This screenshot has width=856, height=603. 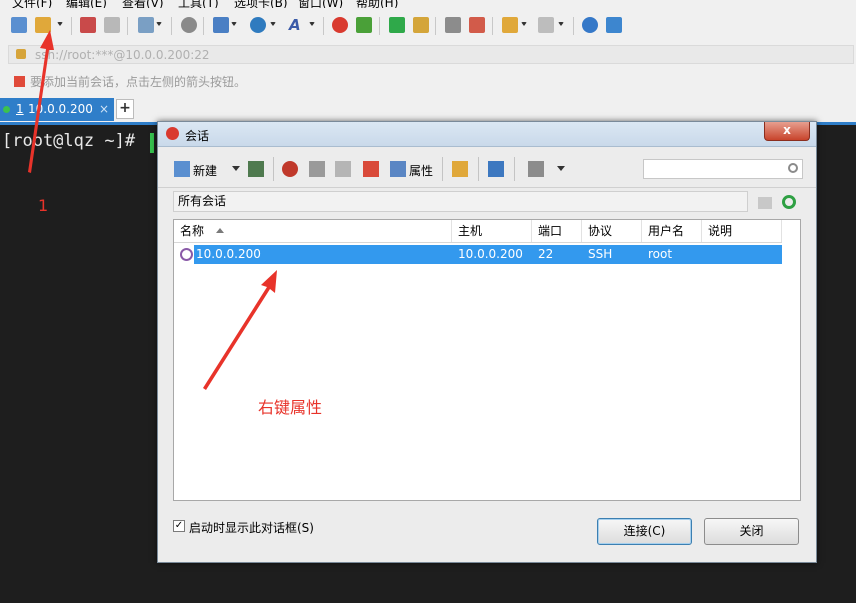 What do you see at coordinates (240, 330) in the screenshot?
I see `annotation-arrow-diagonal-icon` at bounding box center [240, 330].